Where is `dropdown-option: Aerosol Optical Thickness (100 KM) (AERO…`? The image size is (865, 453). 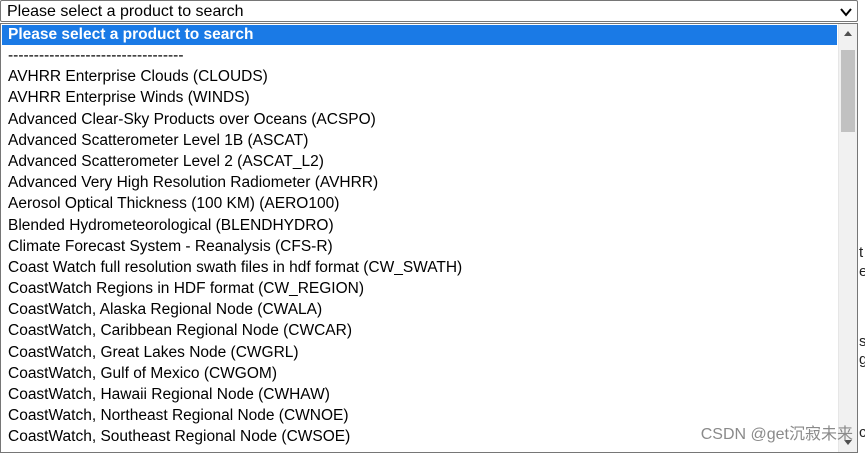 dropdown-option: Aerosol Optical Thickness (100 KM) (AERO… is located at coordinates (419, 203).